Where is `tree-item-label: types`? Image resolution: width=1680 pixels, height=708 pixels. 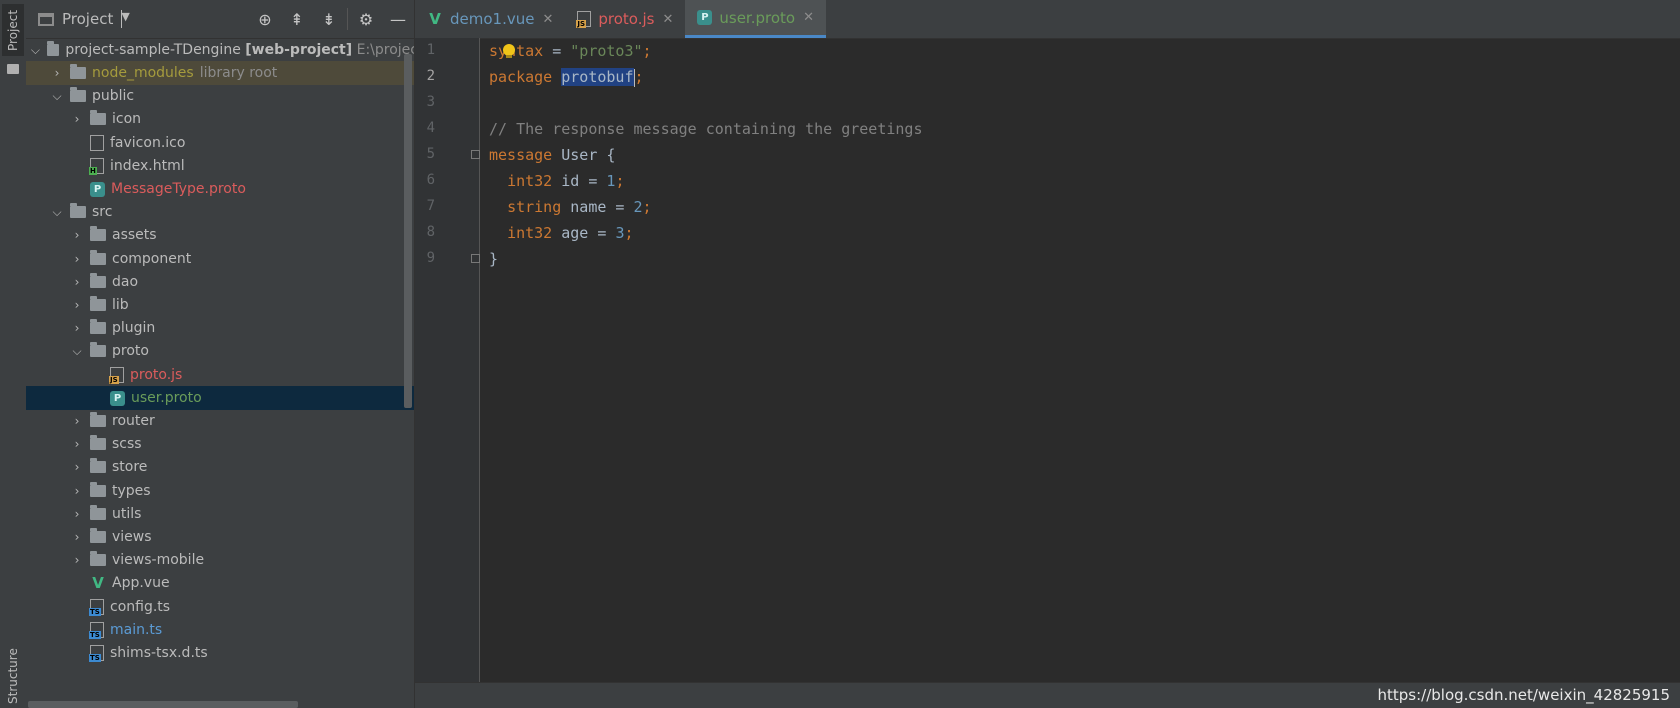 tree-item-label: types is located at coordinates (131, 491).